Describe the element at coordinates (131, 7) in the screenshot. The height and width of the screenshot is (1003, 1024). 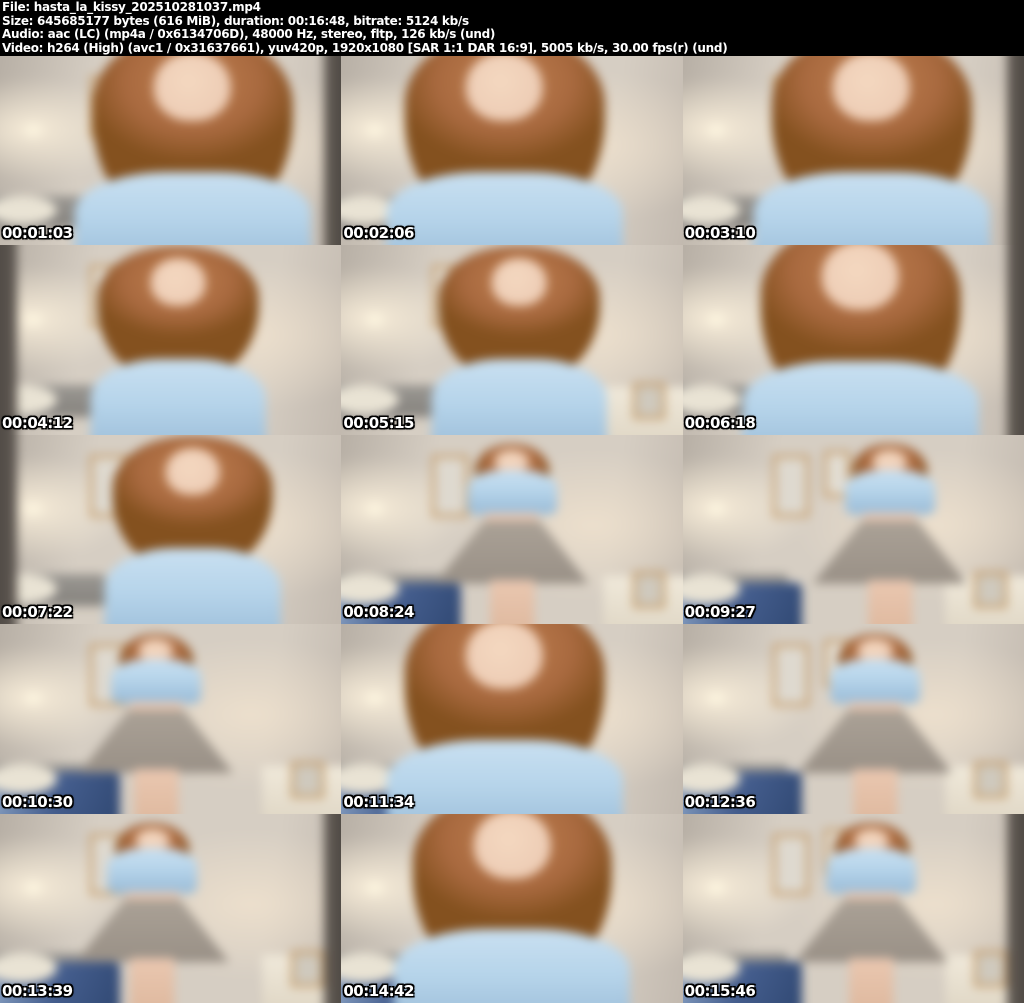
I see `file-name-line: File: hasta_la_kissy_202510281037.mp4` at that location.